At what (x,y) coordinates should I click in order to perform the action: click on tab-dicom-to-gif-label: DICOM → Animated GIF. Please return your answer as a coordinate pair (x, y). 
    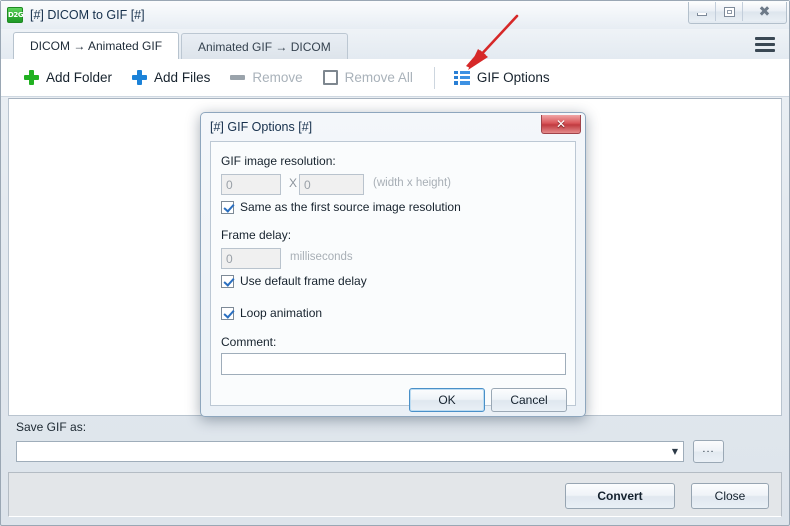
    Looking at the image, I should click on (96, 46).